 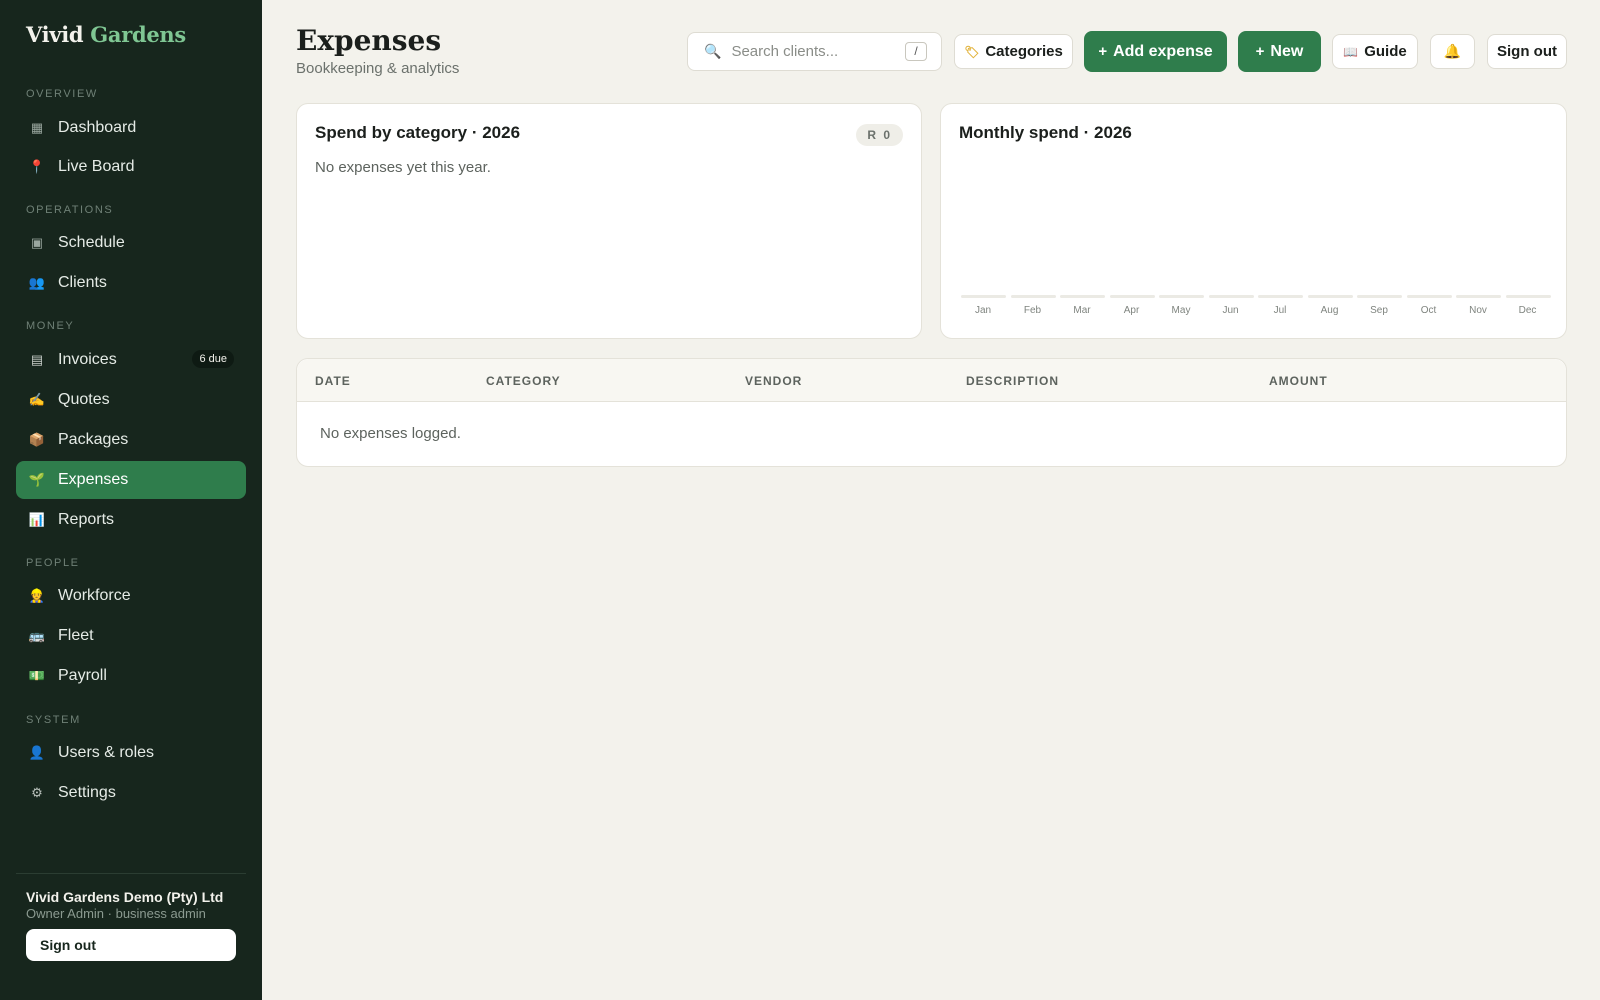 What do you see at coordinates (972, 51) in the screenshot?
I see `tag-icon: 🏷` at bounding box center [972, 51].